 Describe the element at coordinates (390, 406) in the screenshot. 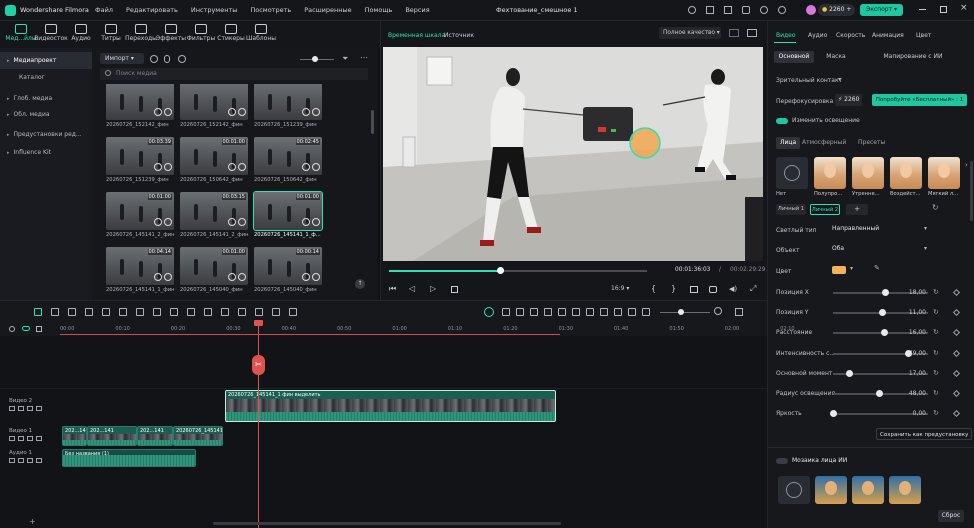

I see `clip-video-2: 20260726_145141_1 фин выделить` at that location.